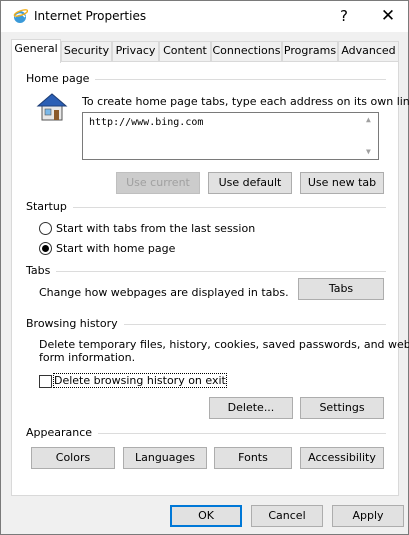 This screenshot has width=409, height=535. Describe the element at coordinates (36, 51) in the screenshot. I see `tab-general: General` at that location.